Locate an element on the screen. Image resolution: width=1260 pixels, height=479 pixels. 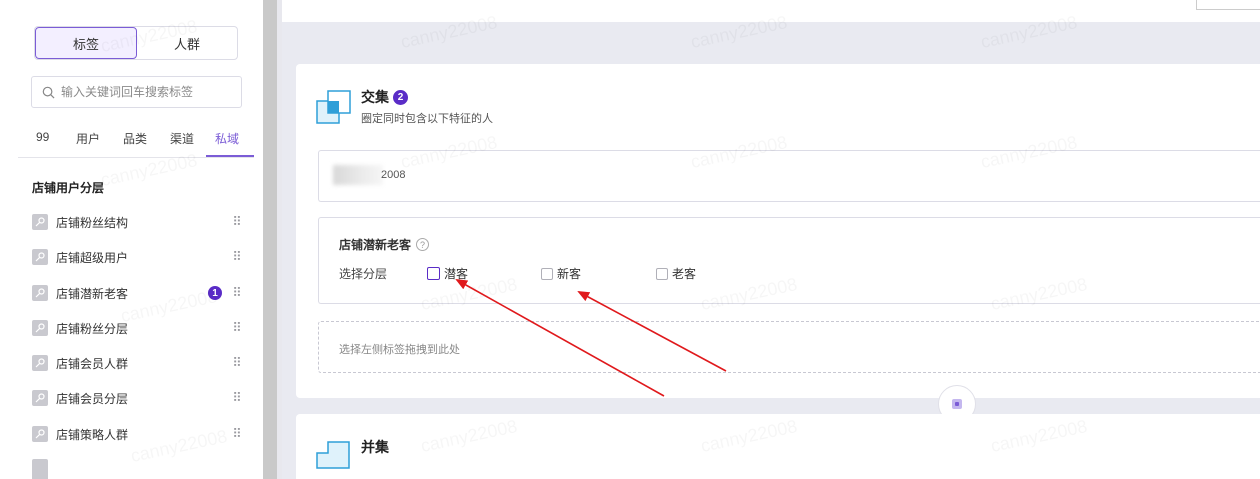
crowd-name-field: 2008 is located at coordinates (789, 176).